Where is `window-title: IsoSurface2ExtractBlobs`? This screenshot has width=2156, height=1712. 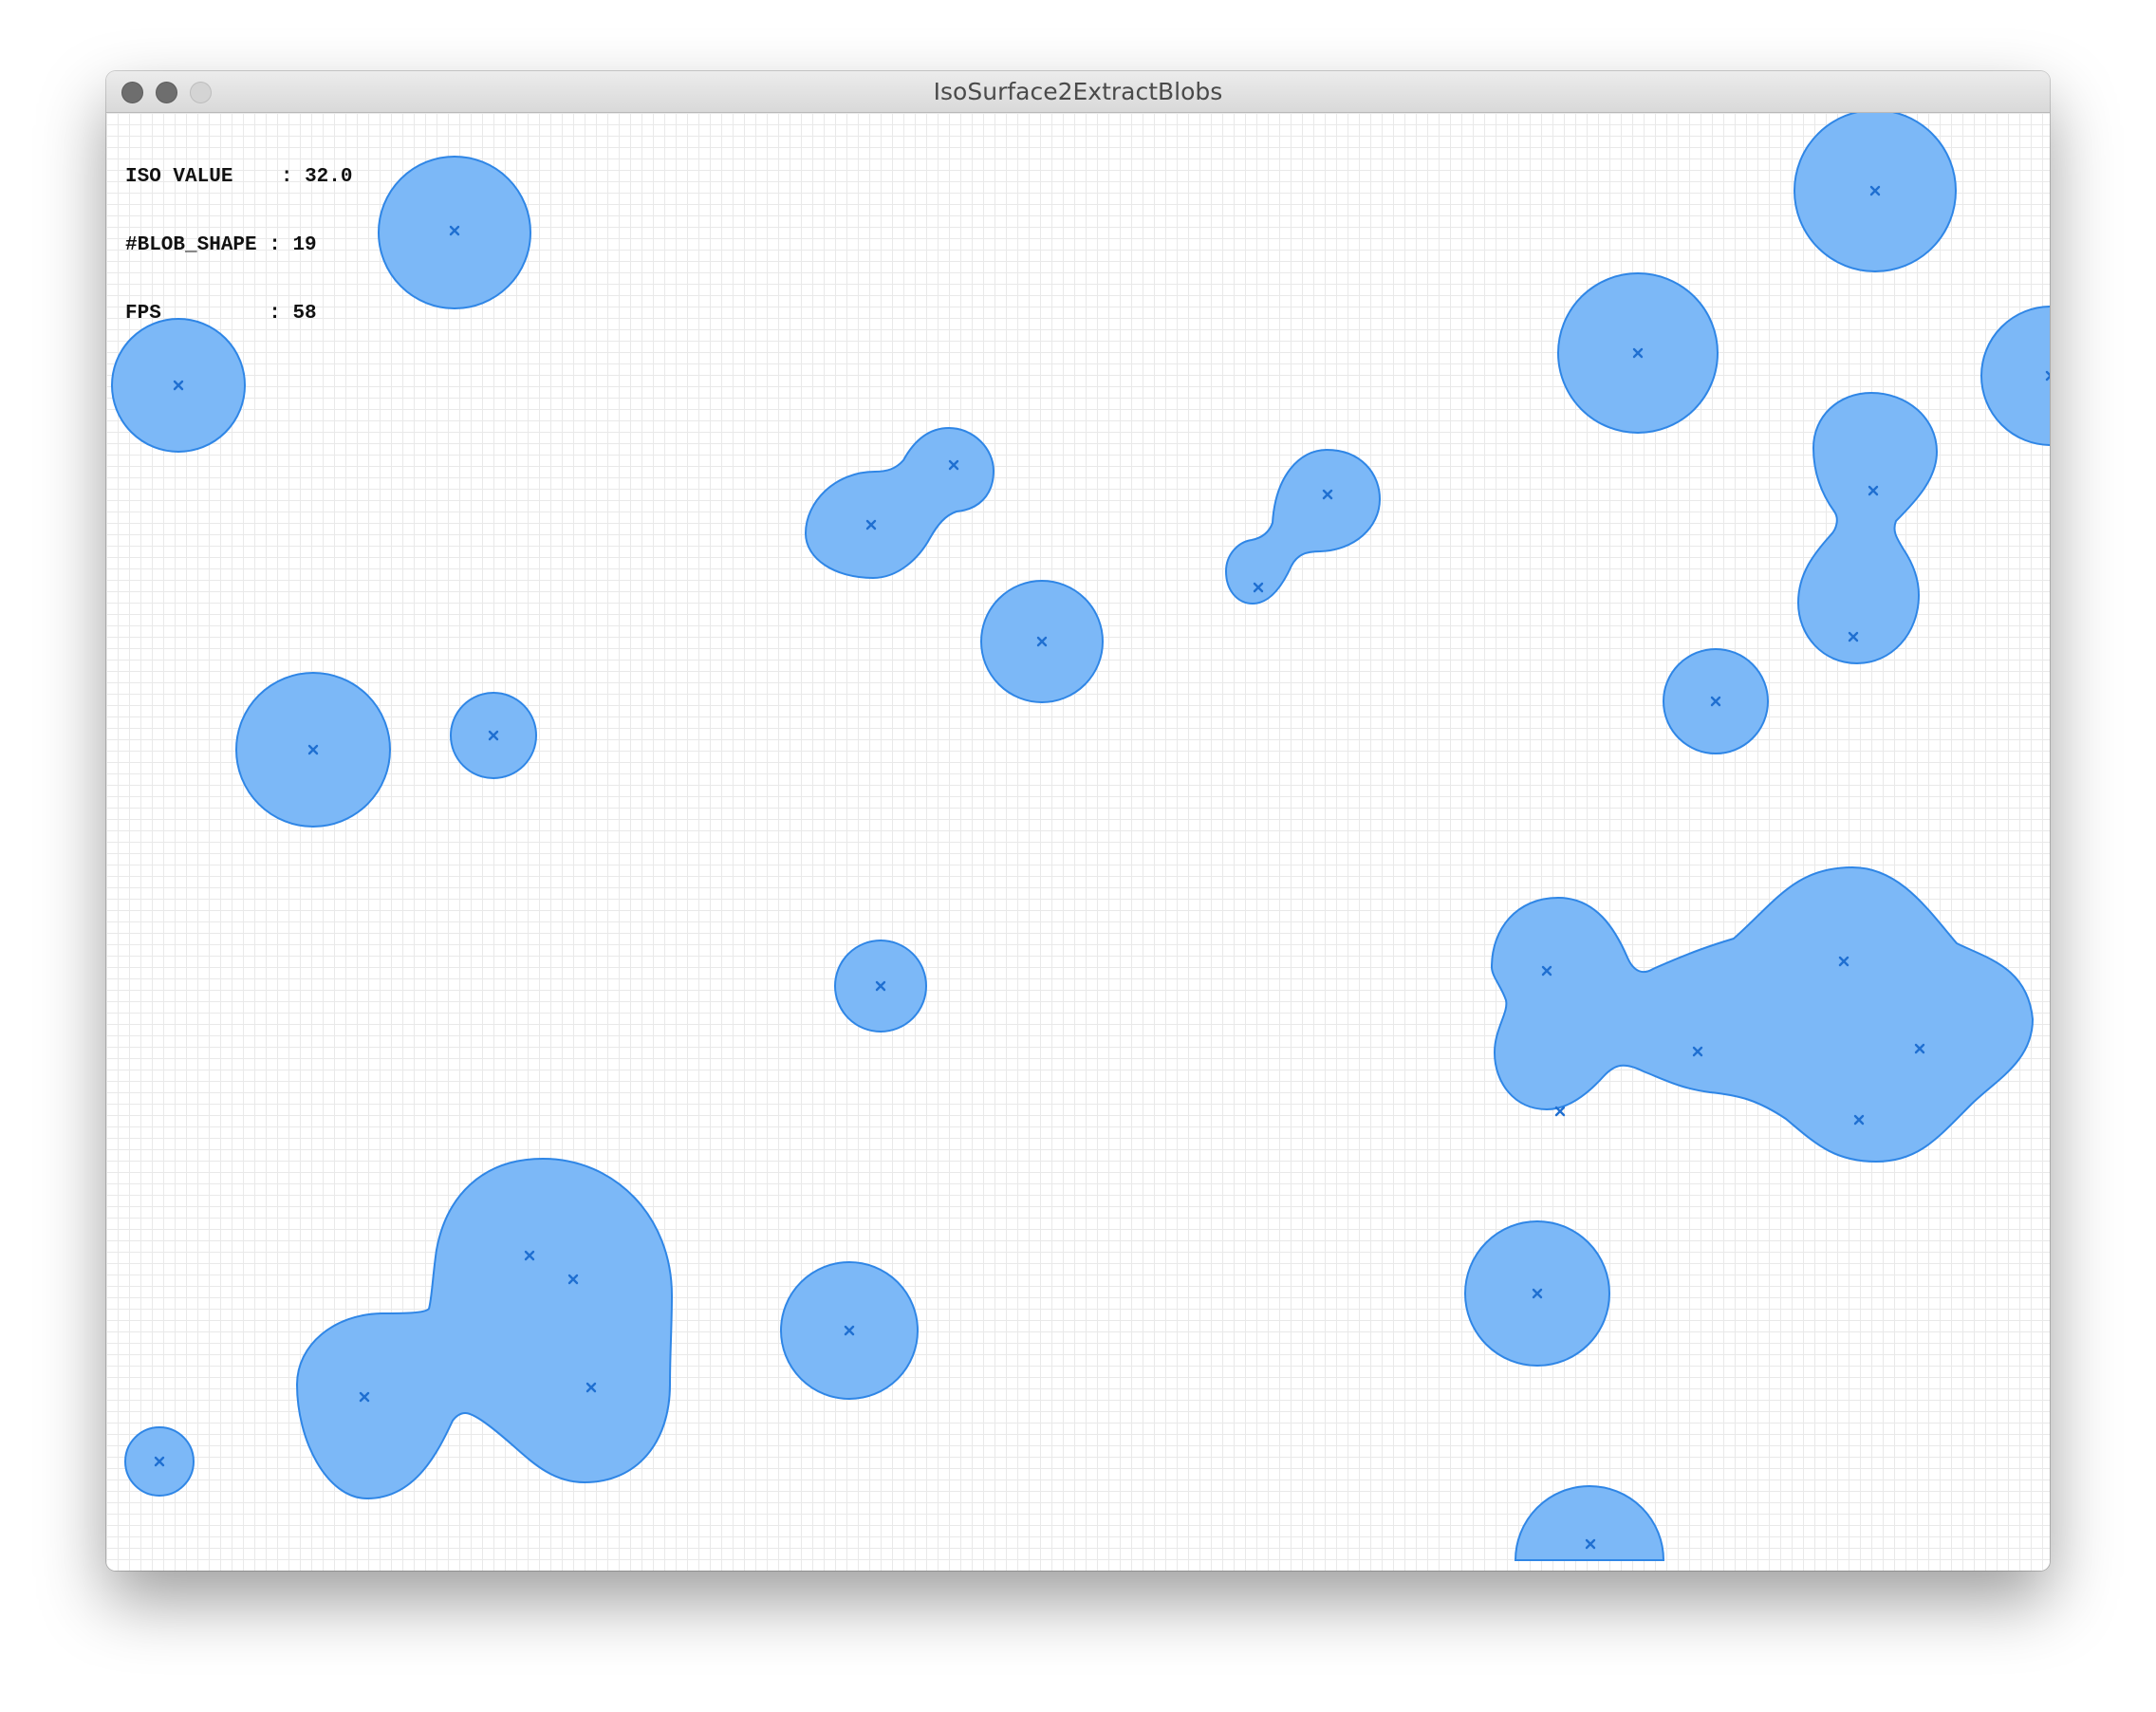
window-title: IsoSurface2ExtractBlobs is located at coordinates (1078, 91).